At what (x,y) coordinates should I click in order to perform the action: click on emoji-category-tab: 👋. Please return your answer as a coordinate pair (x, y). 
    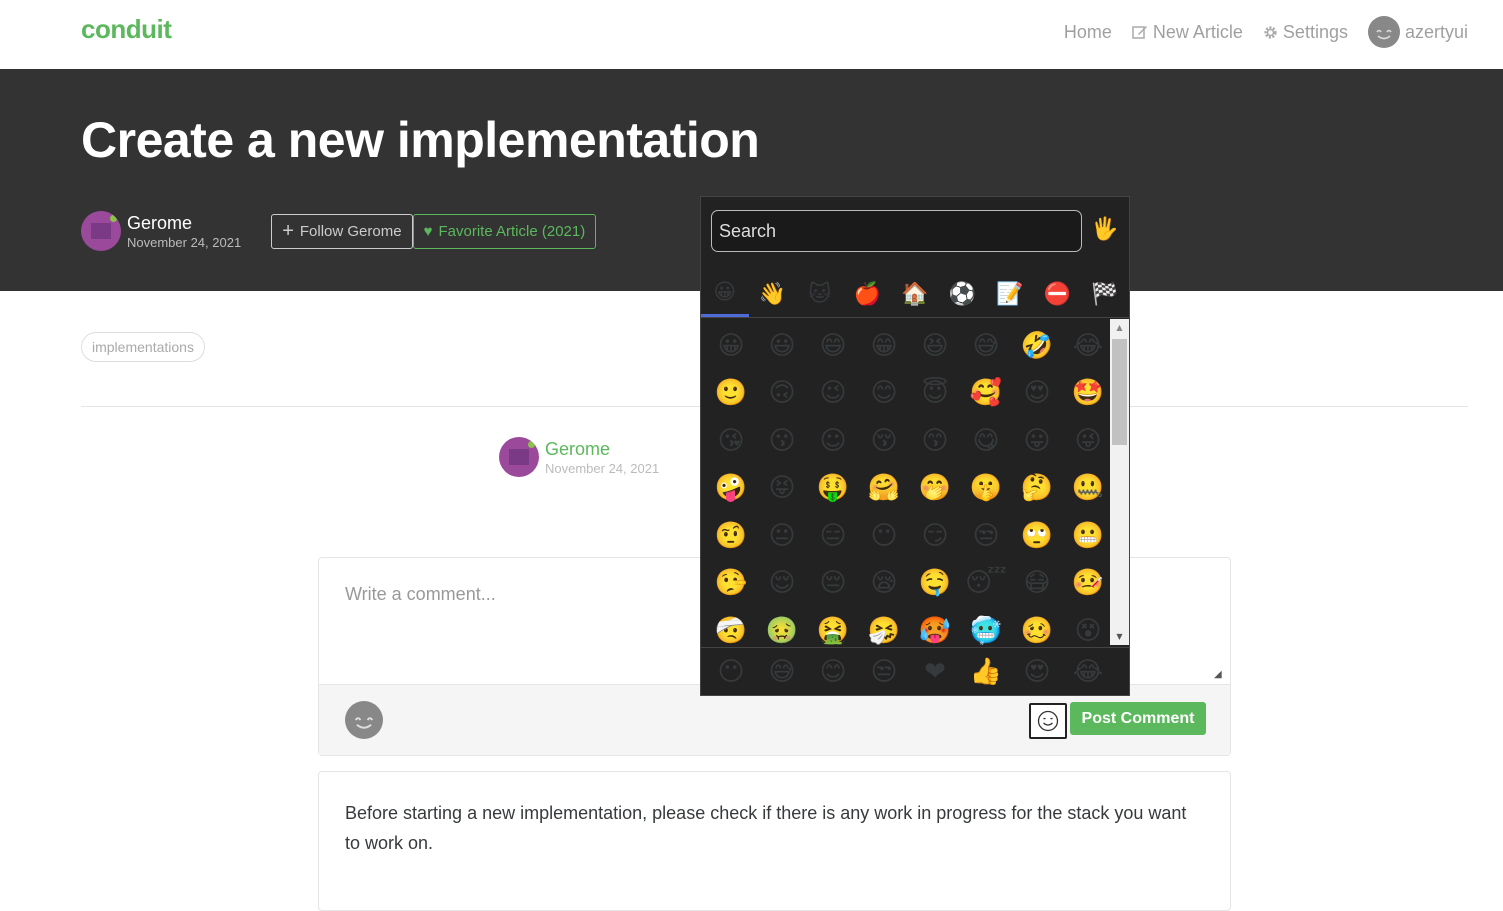
    Looking at the image, I should click on (773, 294).